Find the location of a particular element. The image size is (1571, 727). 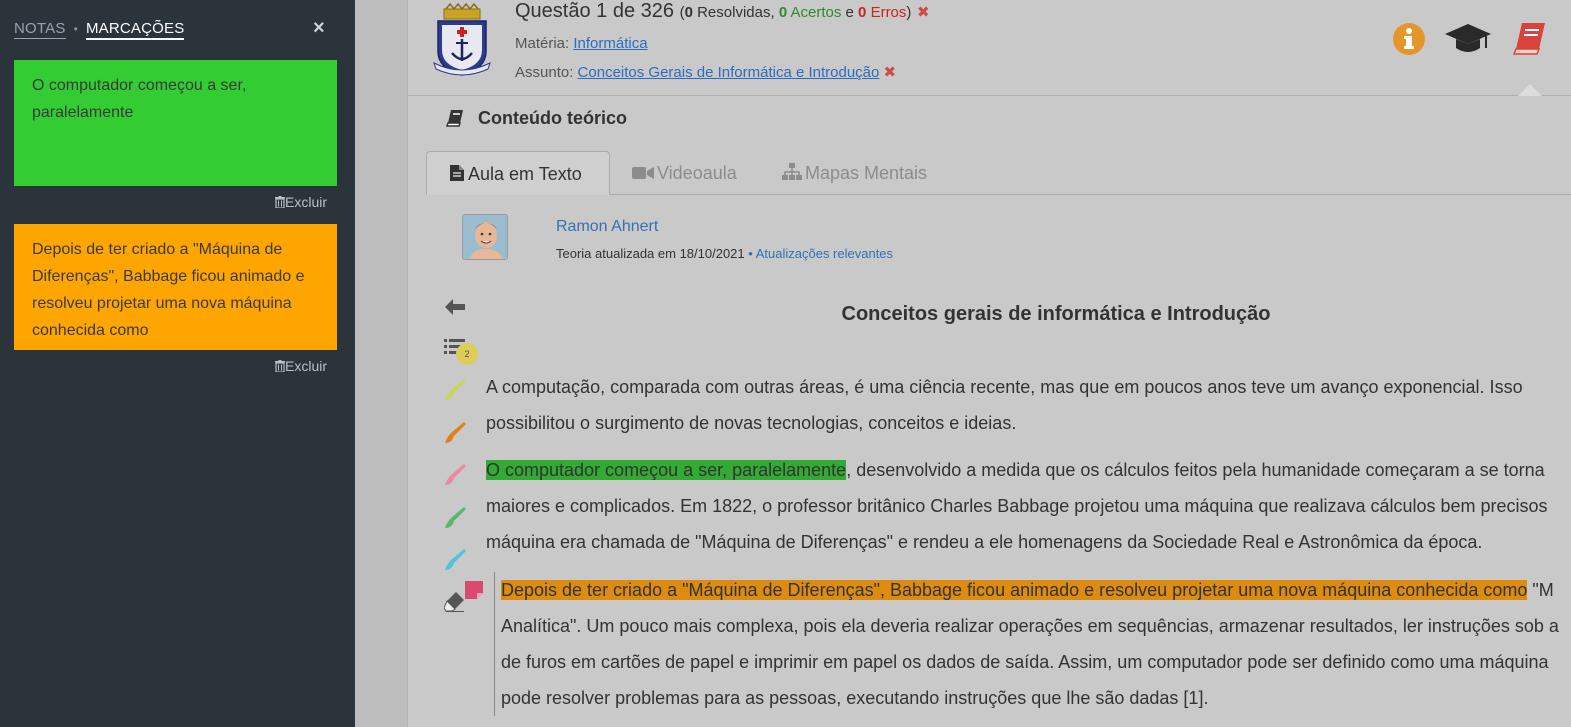

correct-label: Acertos is located at coordinates (816, 12).